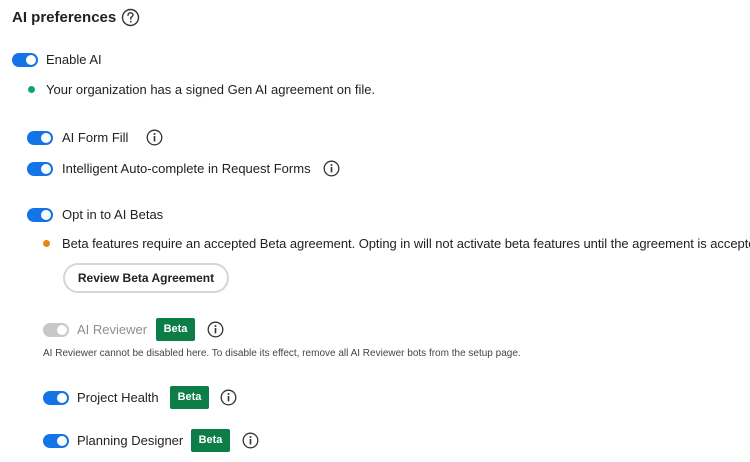 This screenshot has width=750, height=462. What do you see at coordinates (56, 441) in the screenshot?
I see `planning-designer-toggle` at bounding box center [56, 441].